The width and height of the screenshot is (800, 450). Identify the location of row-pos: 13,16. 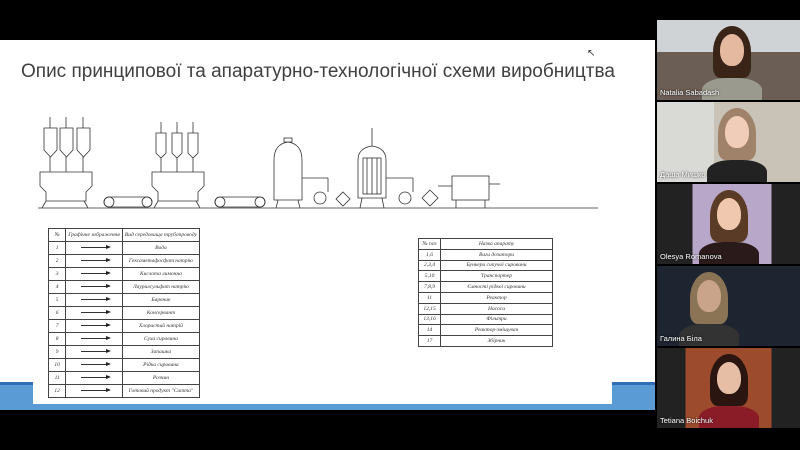
(429, 319).